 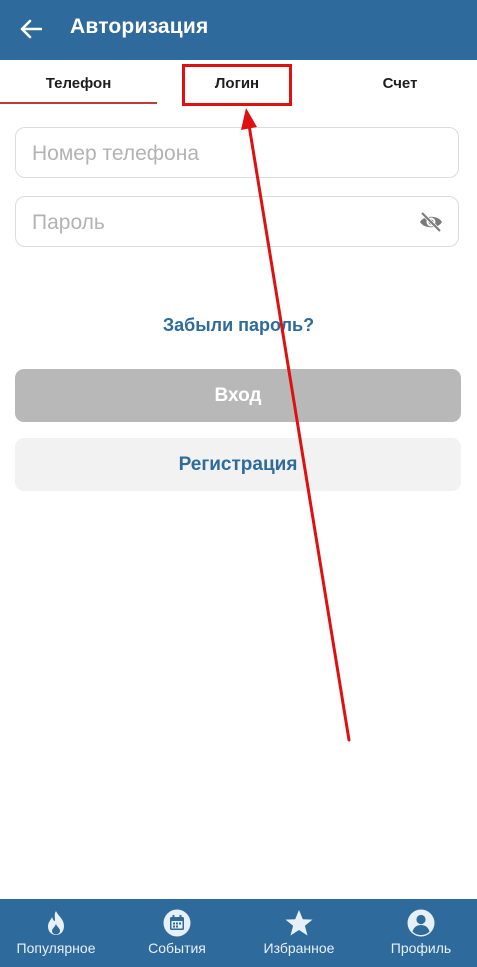 I want to click on user-icon, so click(x=421, y=923).